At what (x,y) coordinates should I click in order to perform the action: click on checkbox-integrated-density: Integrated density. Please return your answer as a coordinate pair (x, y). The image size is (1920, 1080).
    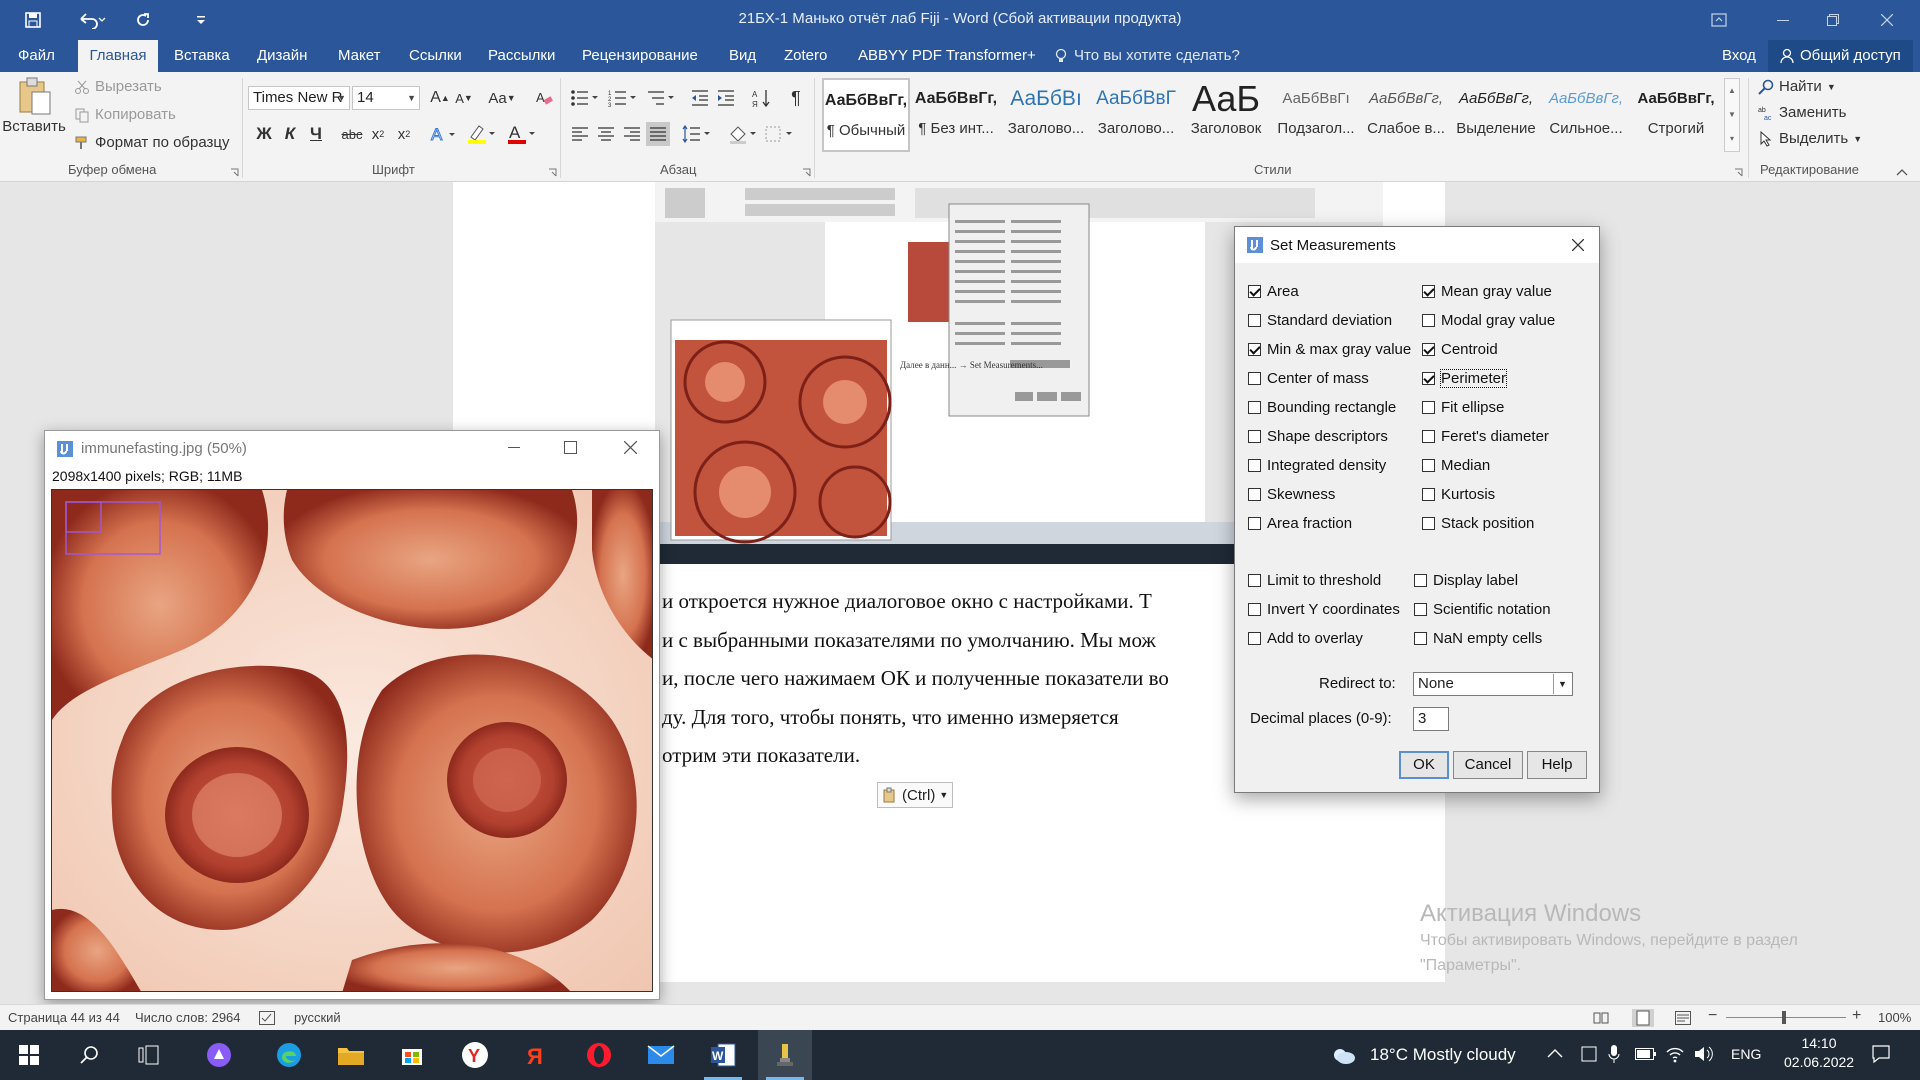
    Looking at the image, I should click on (1317, 465).